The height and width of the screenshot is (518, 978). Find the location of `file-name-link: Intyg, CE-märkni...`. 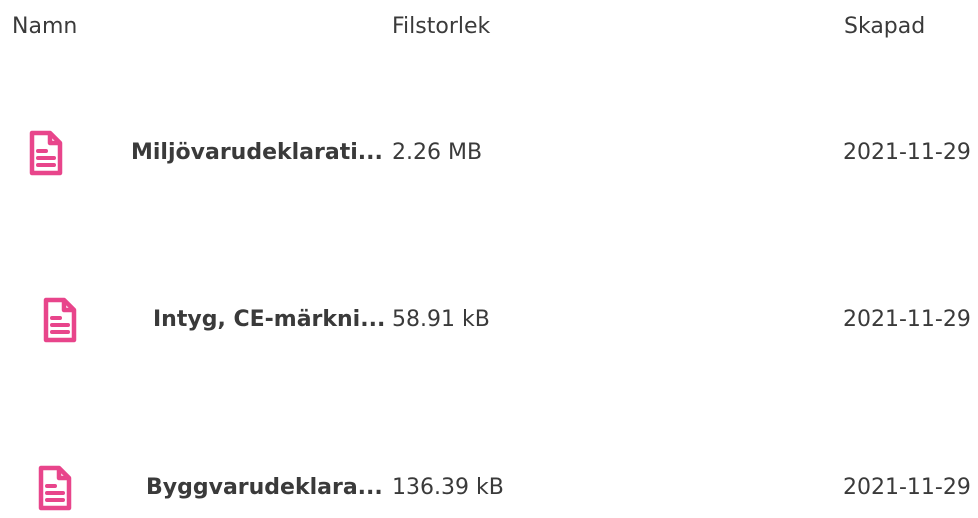

file-name-link: Intyg, CE-märkni... is located at coordinates (269, 320).